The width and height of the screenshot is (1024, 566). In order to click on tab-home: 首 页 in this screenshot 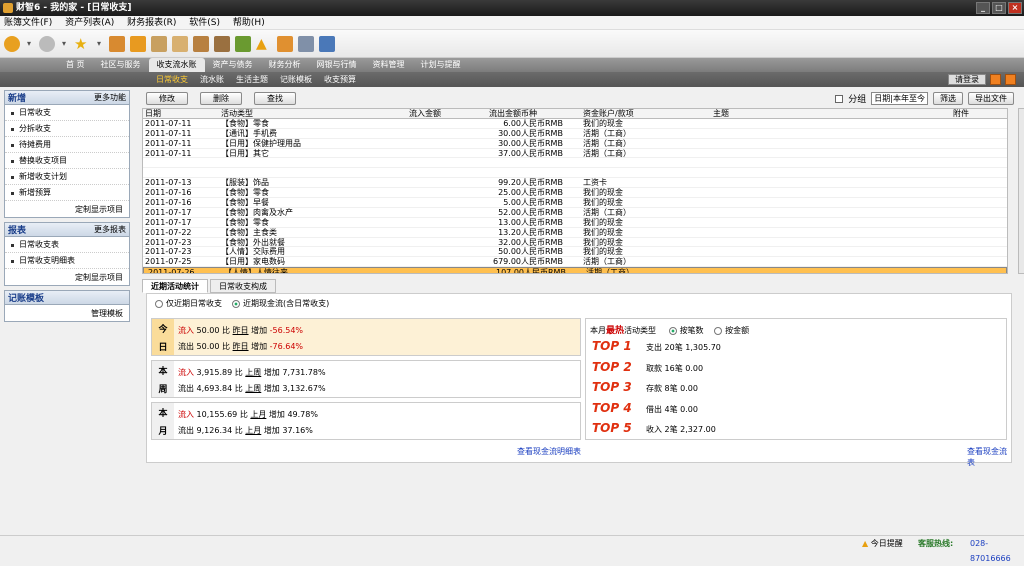, I will do `click(75, 65)`.